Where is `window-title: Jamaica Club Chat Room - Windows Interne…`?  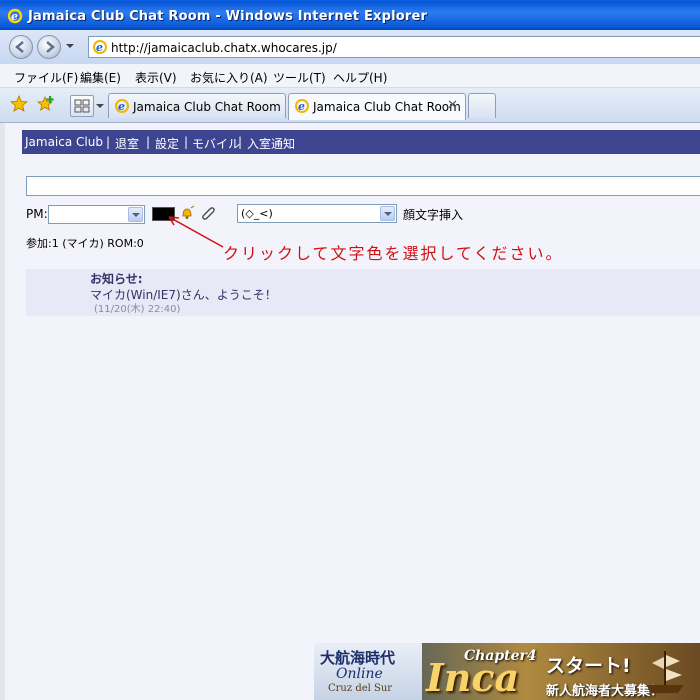 window-title: Jamaica Club Chat Room - Windows Interne… is located at coordinates (228, 16).